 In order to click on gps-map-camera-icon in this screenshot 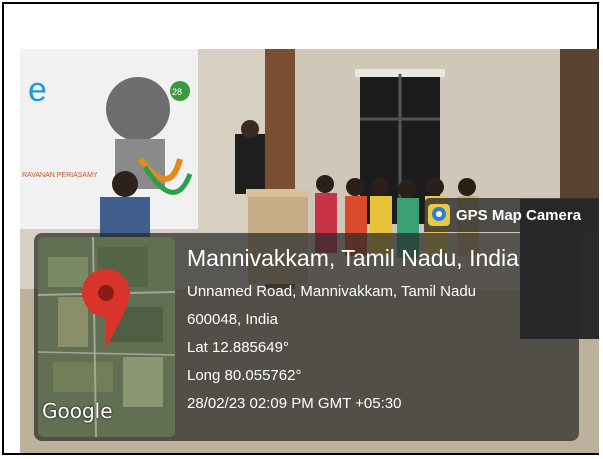, I will do `click(439, 215)`.